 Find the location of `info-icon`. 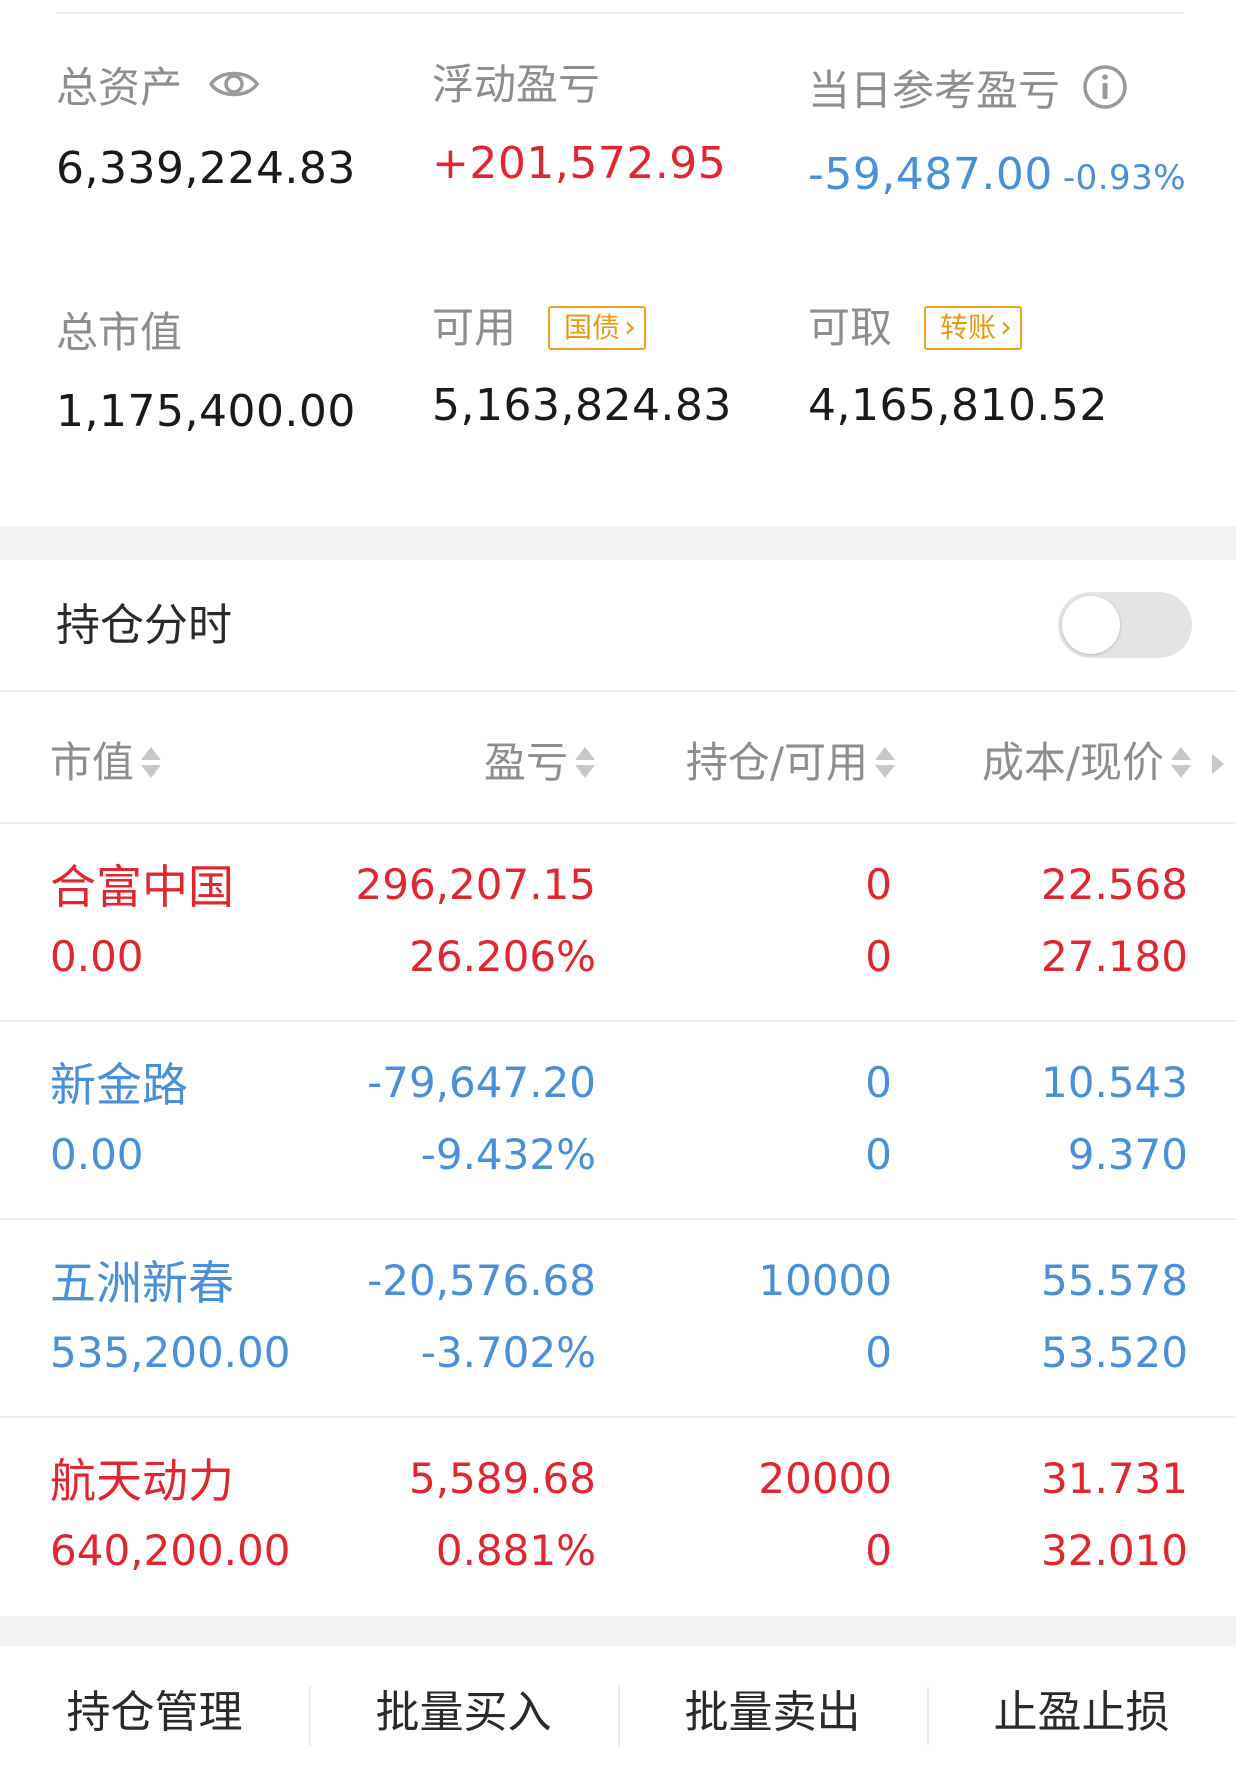

info-icon is located at coordinates (1105, 90).